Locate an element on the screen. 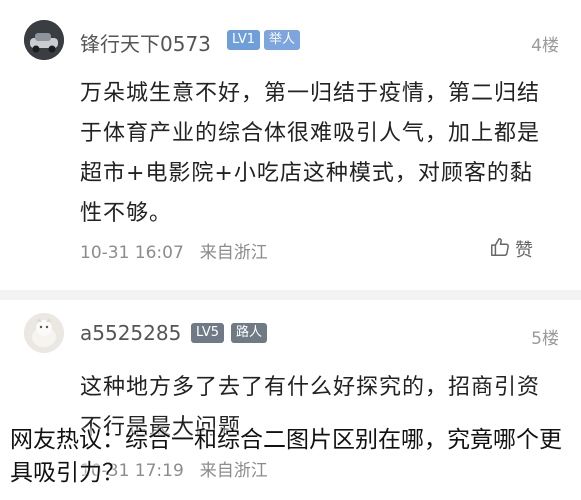  comment-meta: 10-31 16:07 来自浙江 is located at coordinates (174, 250).